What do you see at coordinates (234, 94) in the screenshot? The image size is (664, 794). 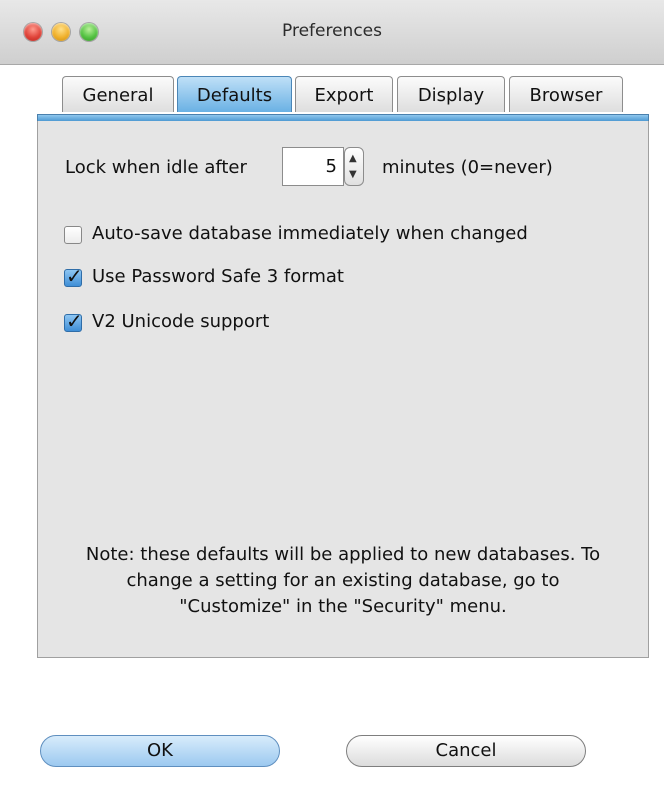 I see `tab-defaults: Defaults` at bounding box center [234, 94].